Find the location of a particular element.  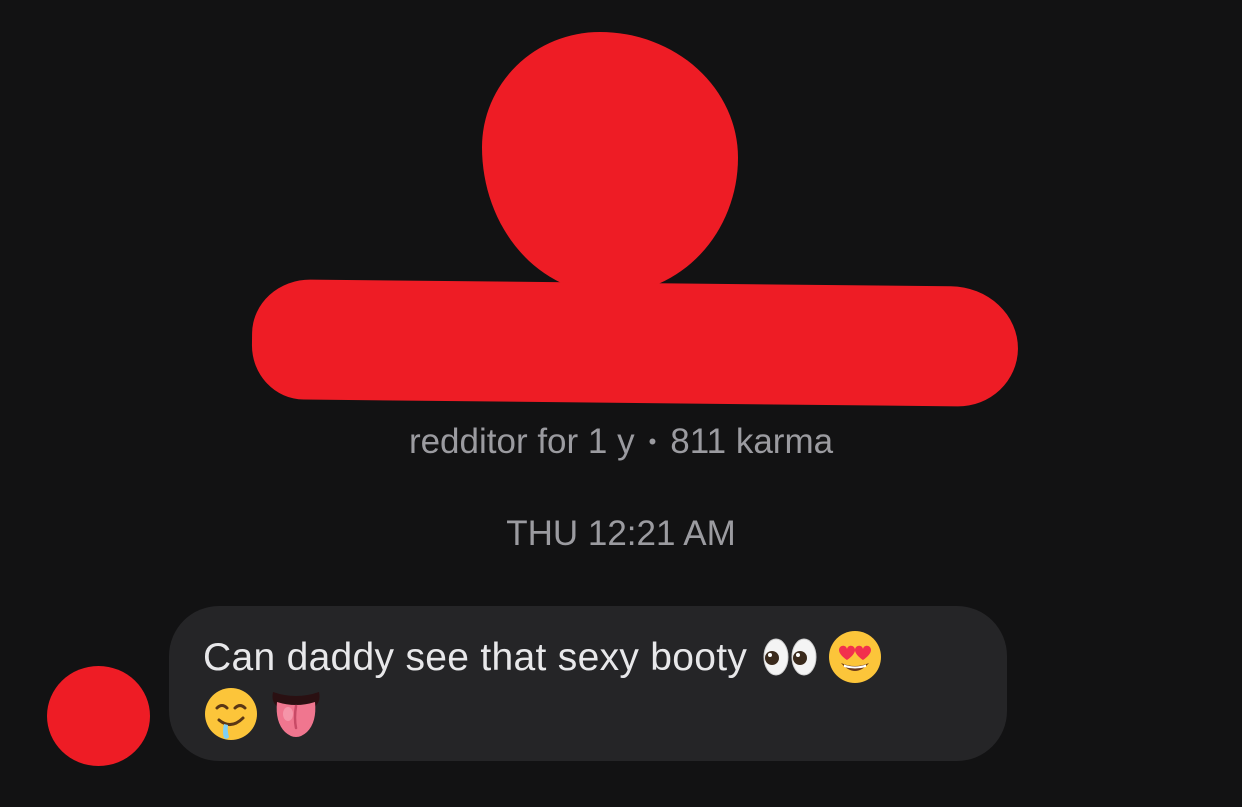

profile-meta: redditor for 1 y • 811 karma is located at coordinates (621, 444).